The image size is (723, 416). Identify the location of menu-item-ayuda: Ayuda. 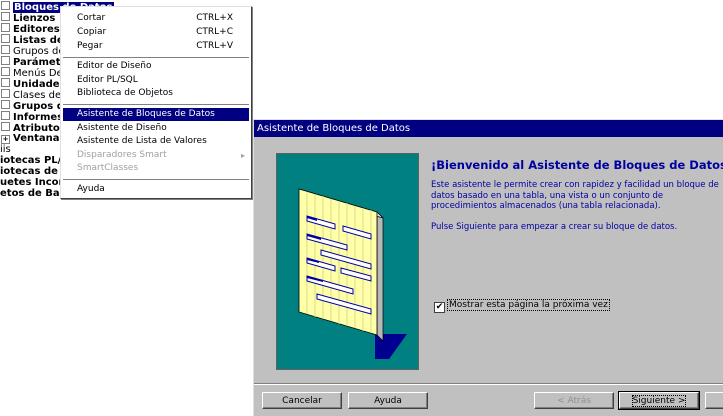
(156, 189).